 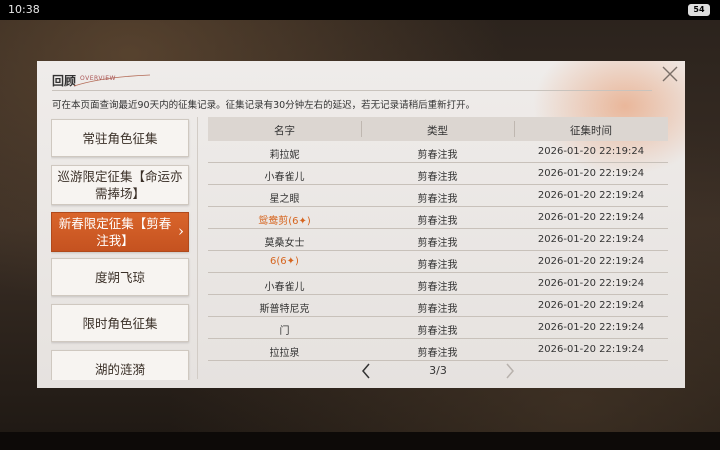 I want to click on chevron-right-icon: ›, so click(x=181, y=231).